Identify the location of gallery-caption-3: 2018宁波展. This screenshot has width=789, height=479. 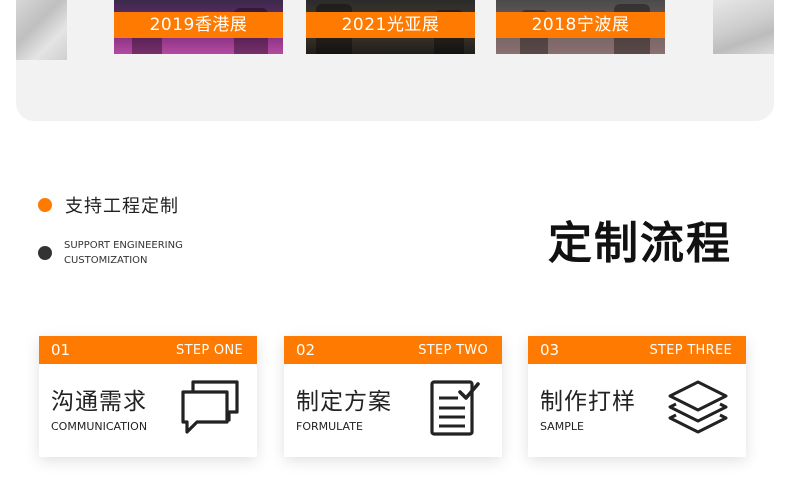
(580, 25).